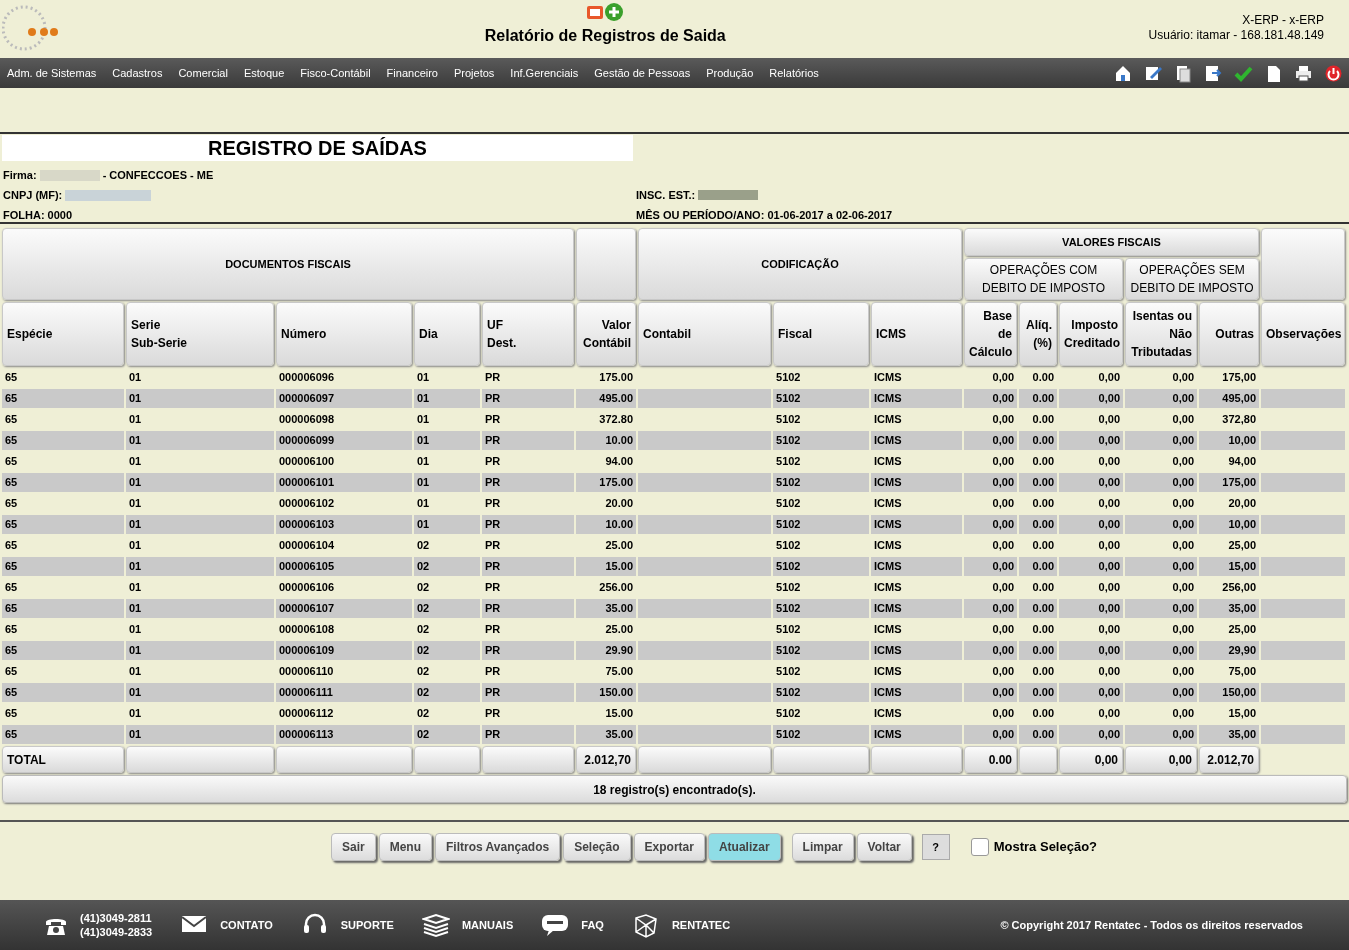  I want to click on table-cell-text: 000006102, so click(307, 503).